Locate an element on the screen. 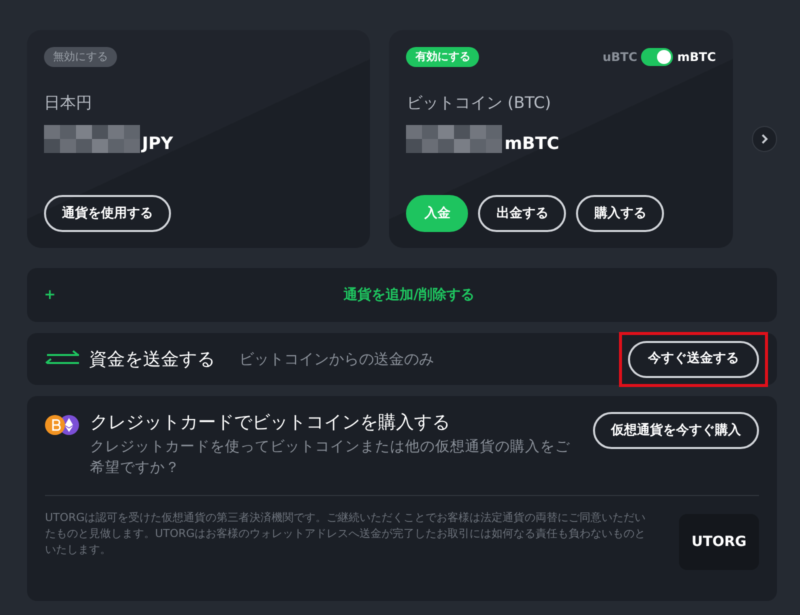 The image size is (800, 615). buy-now-button: 仮想通貨を今すぐ購入 is located at coordinates (676, 430).